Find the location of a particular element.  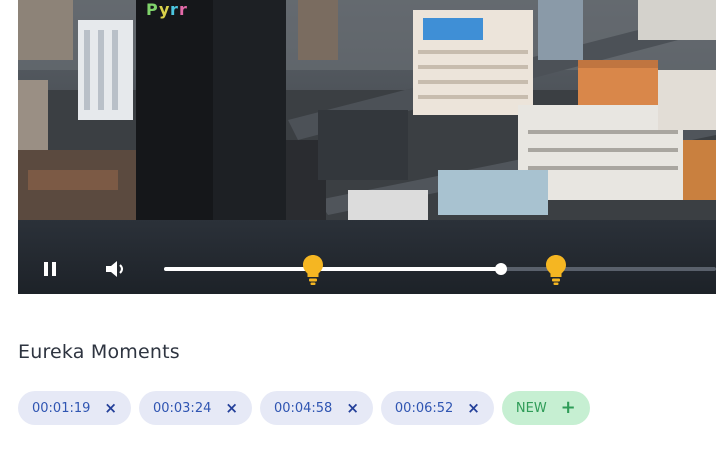

pause-button is located at coordinates (50, 269).